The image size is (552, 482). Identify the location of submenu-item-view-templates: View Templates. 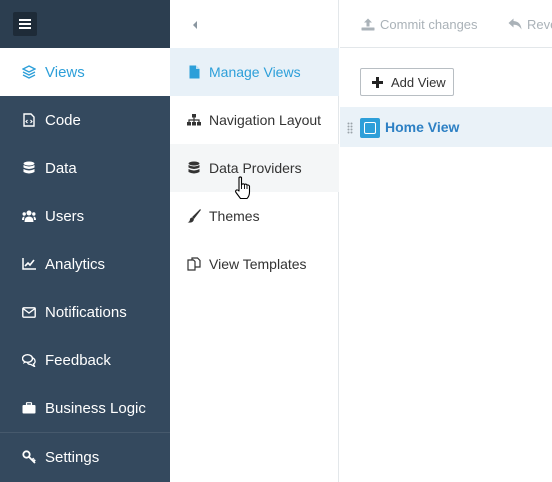
(254, 264).